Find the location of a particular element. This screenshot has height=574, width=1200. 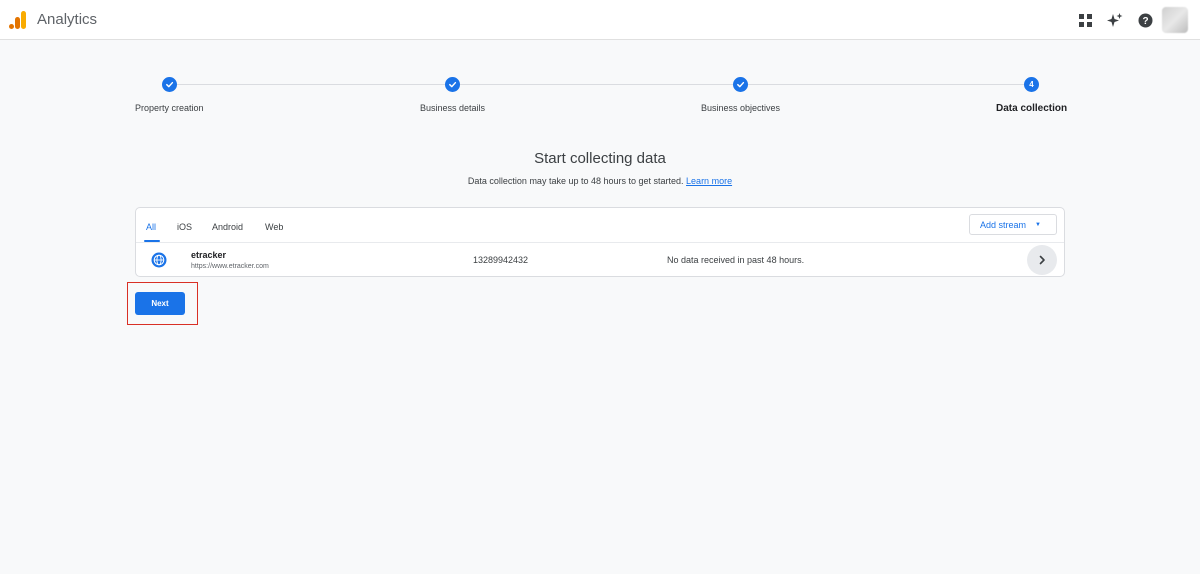

active-tab-indicator is located at coordinates (152, 241).